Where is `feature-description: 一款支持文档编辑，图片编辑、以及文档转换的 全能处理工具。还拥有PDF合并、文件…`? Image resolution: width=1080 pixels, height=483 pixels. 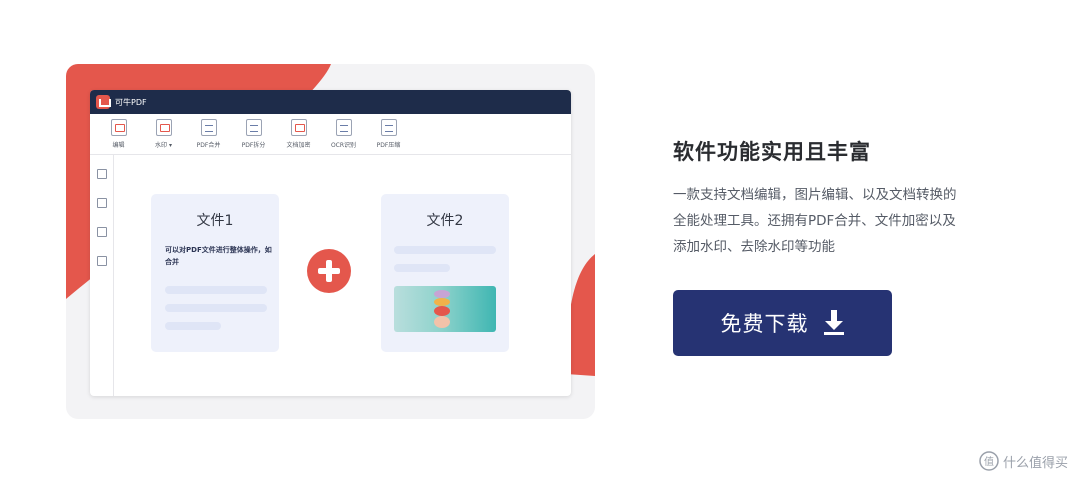
feature-description: 一款支持文档编辑，图片编辑、以及文档转换的 全能处理工具。还拥有PDF合并、文件… is located at coordinates (843, 221).